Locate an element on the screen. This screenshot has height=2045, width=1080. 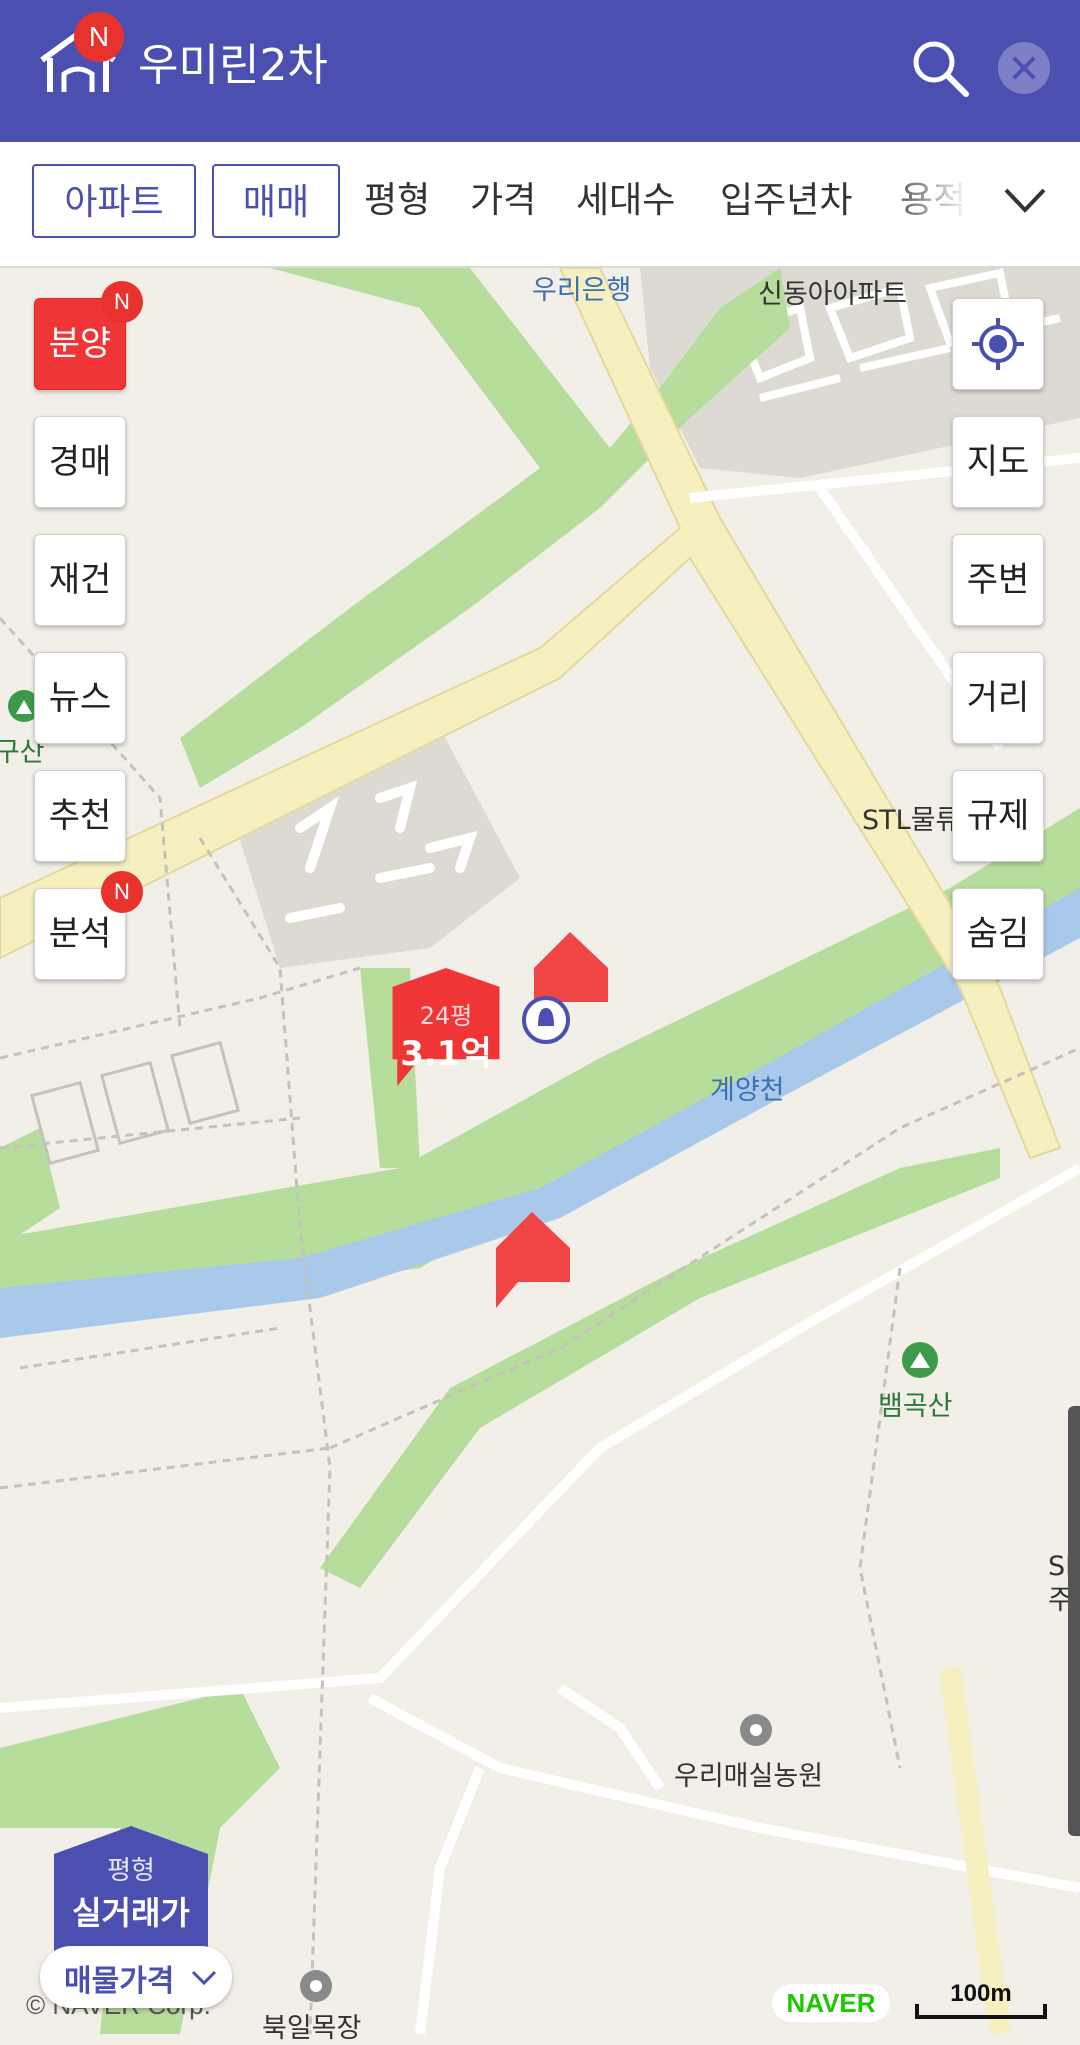
map-label-stream: 계양천 is located at coordinates (747, 1087).